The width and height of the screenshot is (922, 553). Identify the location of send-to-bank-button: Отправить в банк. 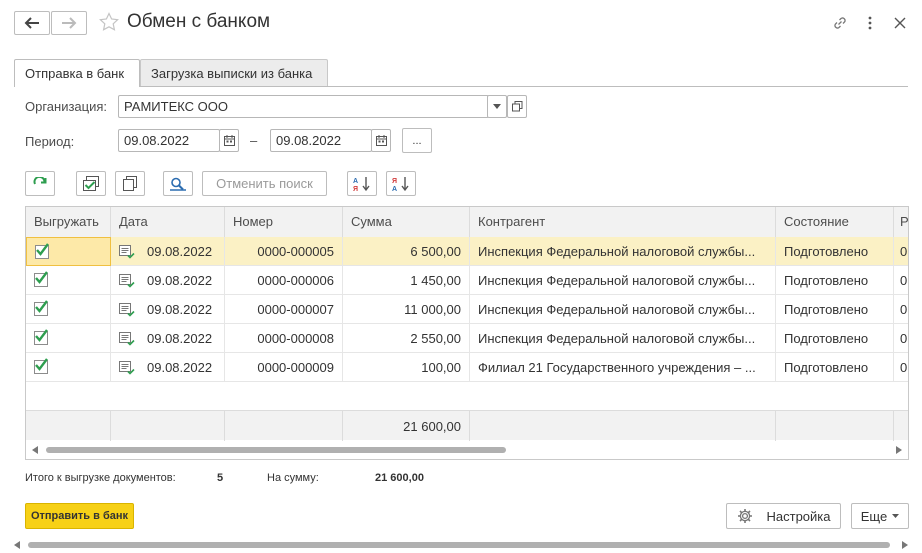
(79, 516).